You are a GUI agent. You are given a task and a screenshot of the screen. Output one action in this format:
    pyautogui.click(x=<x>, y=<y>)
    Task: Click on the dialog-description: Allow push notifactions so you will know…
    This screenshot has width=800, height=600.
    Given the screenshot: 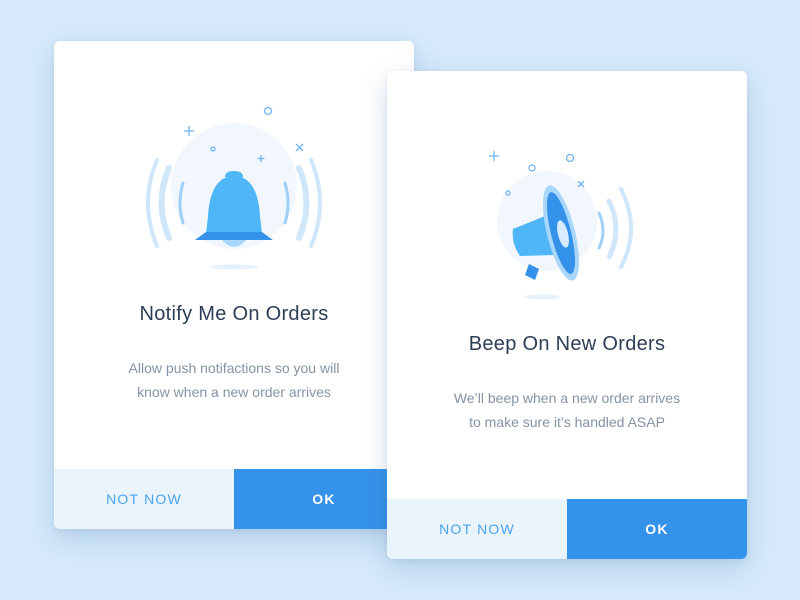 What is the action you would take?
    pyautogui.click(x=234, y=380)
    